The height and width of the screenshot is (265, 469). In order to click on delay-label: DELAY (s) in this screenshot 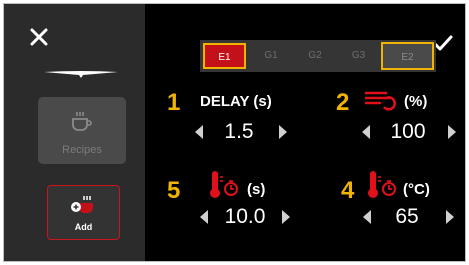, I will do `click(236, 101)`.